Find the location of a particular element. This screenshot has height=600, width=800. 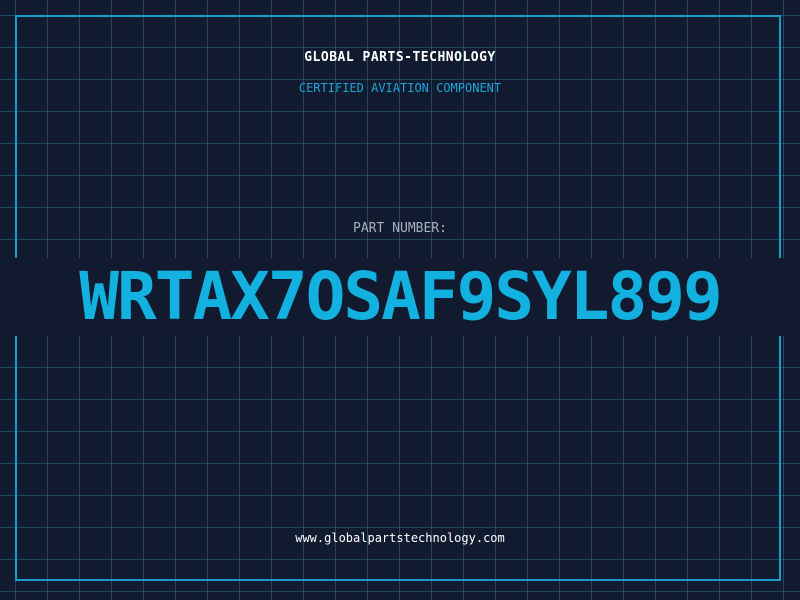

company-name: GLOBAL PARTS-TECHNOLOGY is located at coordinates (400, 57).